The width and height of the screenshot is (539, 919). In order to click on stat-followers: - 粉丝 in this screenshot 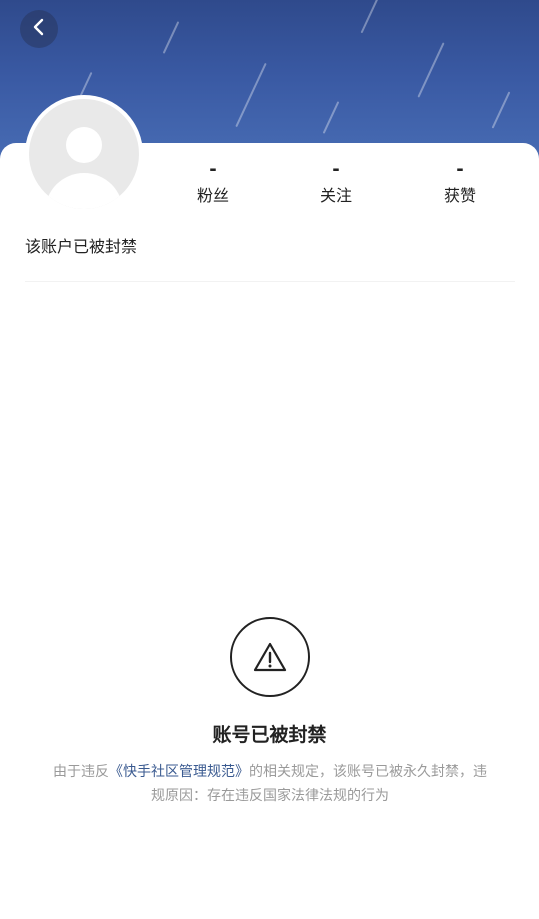, I will do `click(213, 183)`.